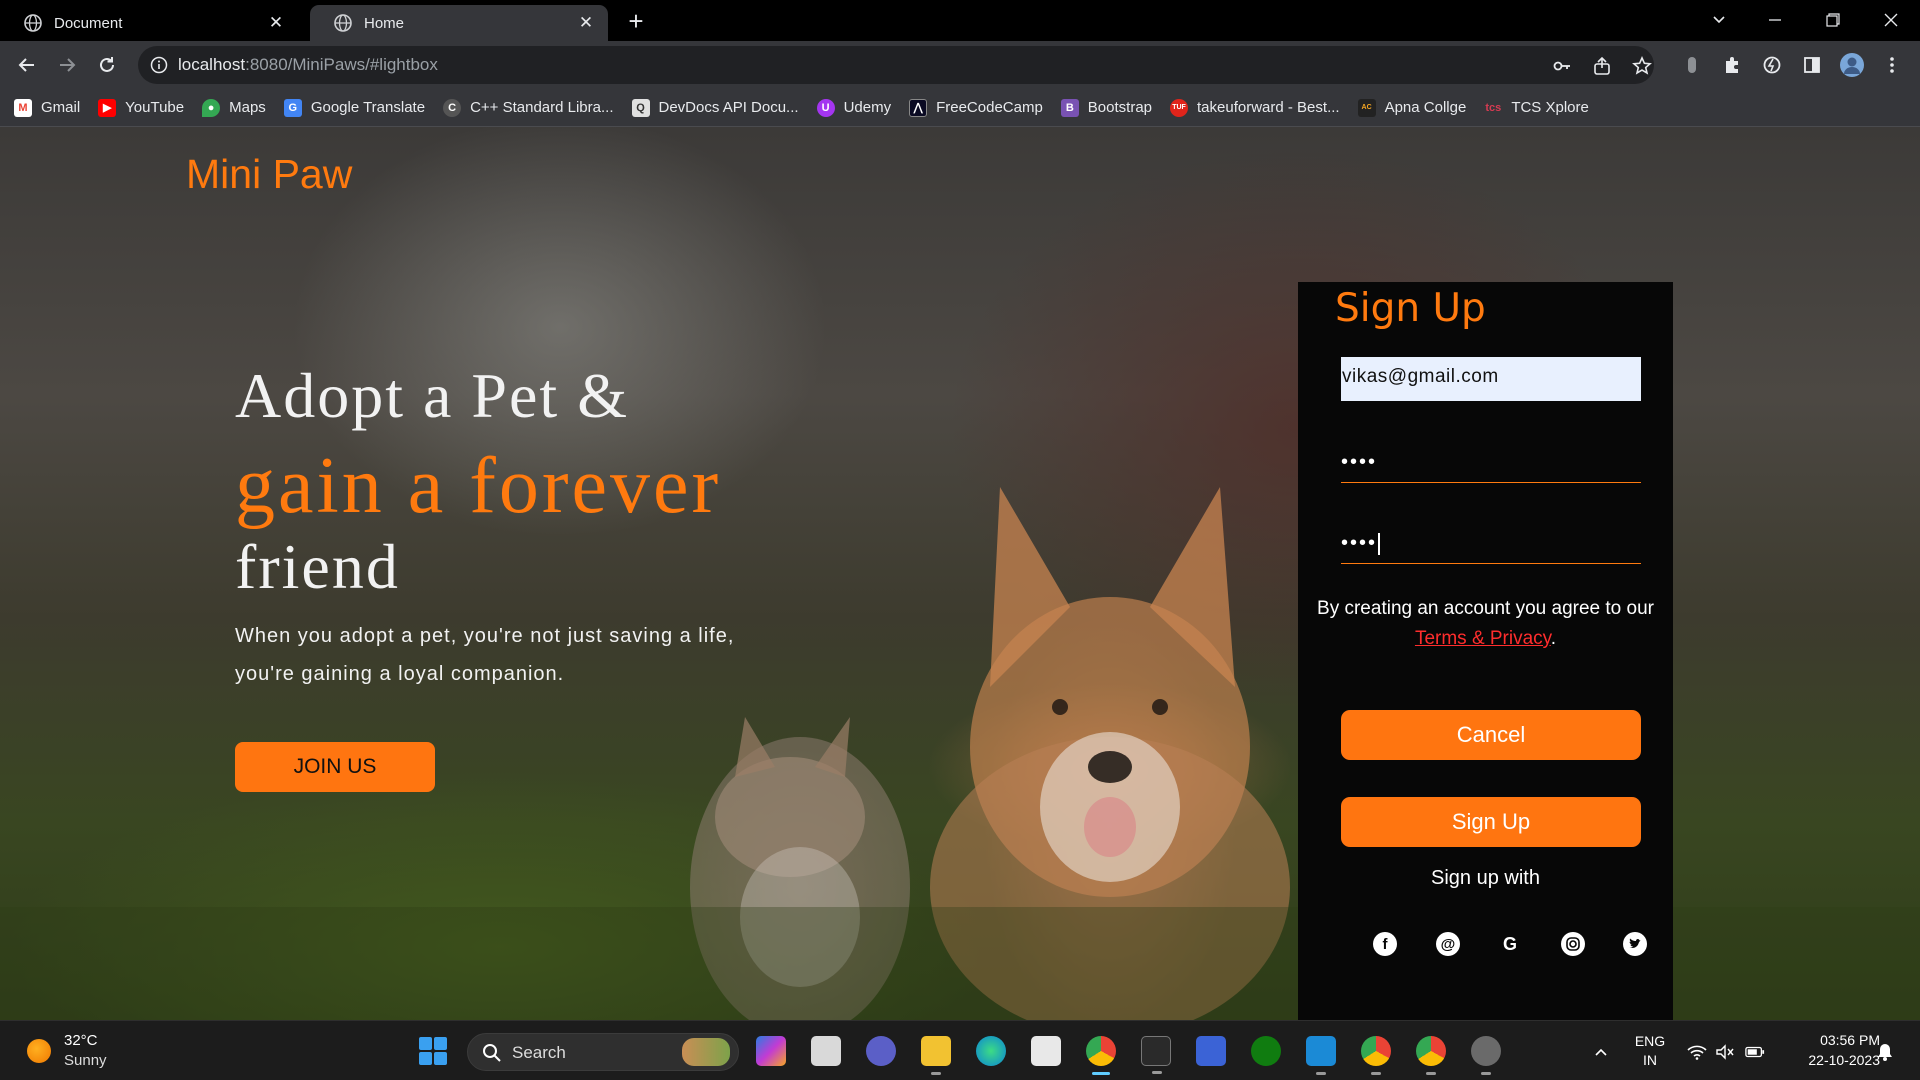 This screenshot has width=1920, height=1080. What do you see at coordinates (1510, 944) in the screenshot?
I see `google-icon: G` at bounding box center [1510, 944].